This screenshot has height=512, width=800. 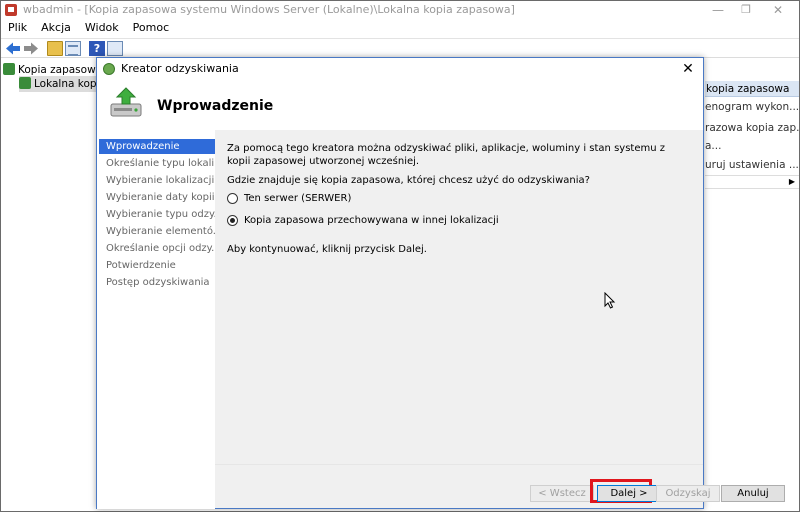 I want to click on step-progress: Postęp odzyskiwania, so click(x=158, y=282).